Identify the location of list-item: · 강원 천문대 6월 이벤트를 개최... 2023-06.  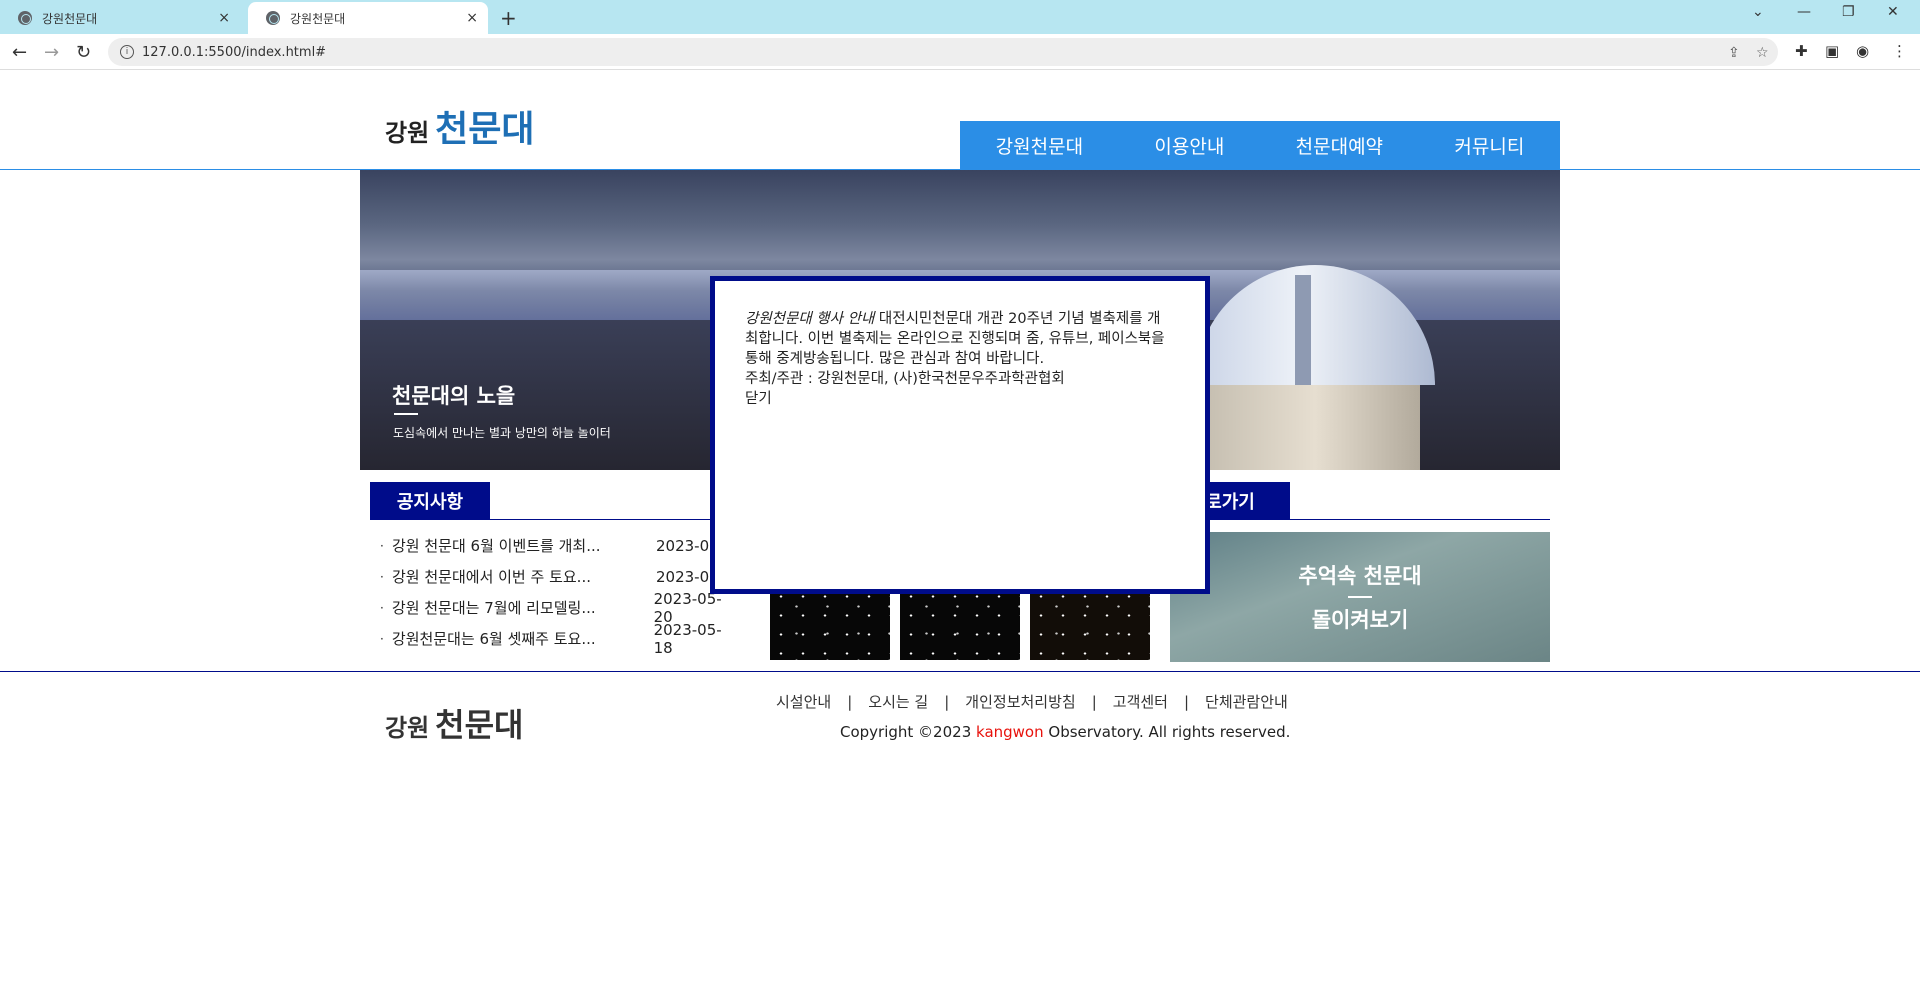
(560, 545).